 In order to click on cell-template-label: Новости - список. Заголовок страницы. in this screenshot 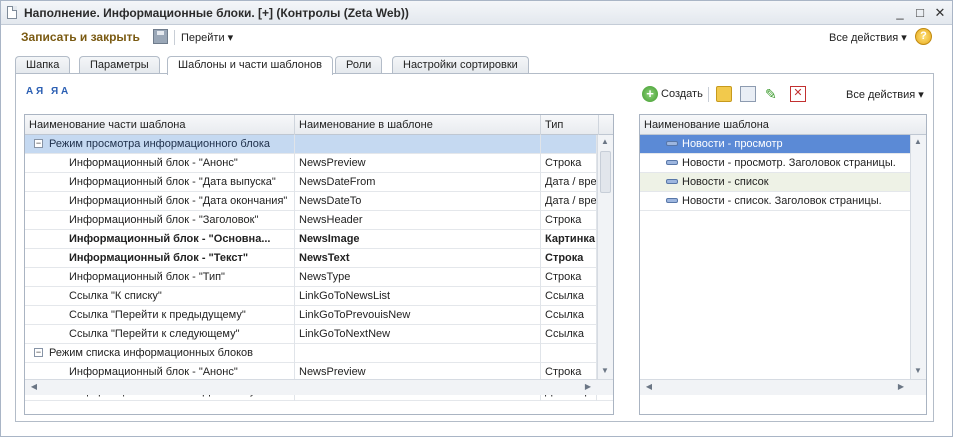, I will do `click(782, 201)`.